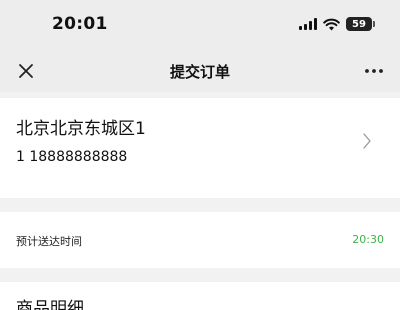 Image resolution: width=400 pixels, height=310 pixels. What do you see at coordinates (81, 129) in the screenshot?
I see `address-line: 北京北京东城区1` at bounding box center [81, 129].